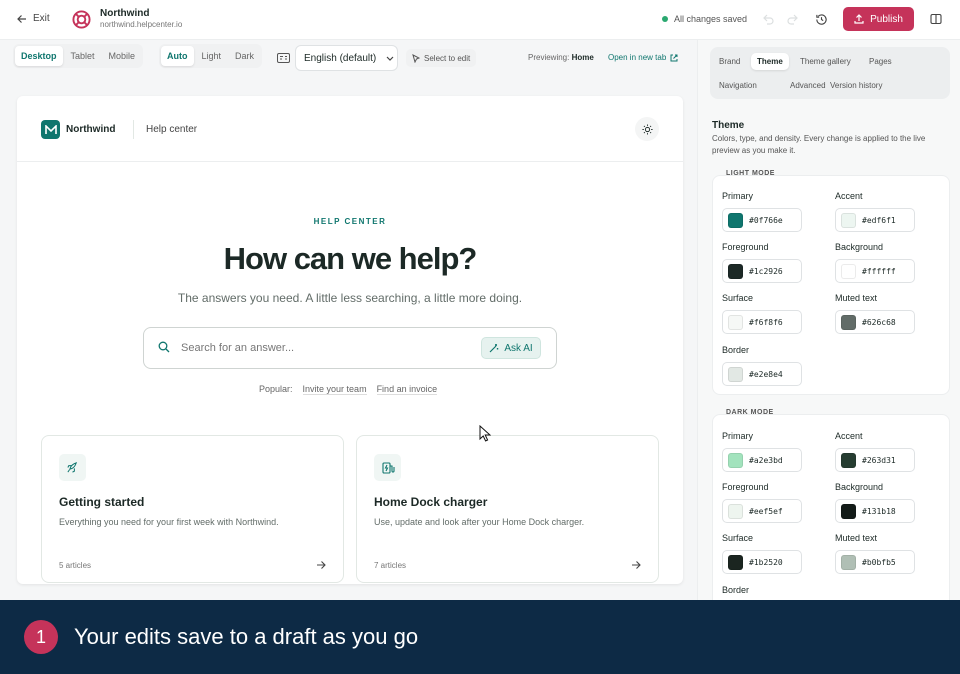 This screenshot has width=960, height=674. I want to click on exit-button: Exit, so click(33, 18).